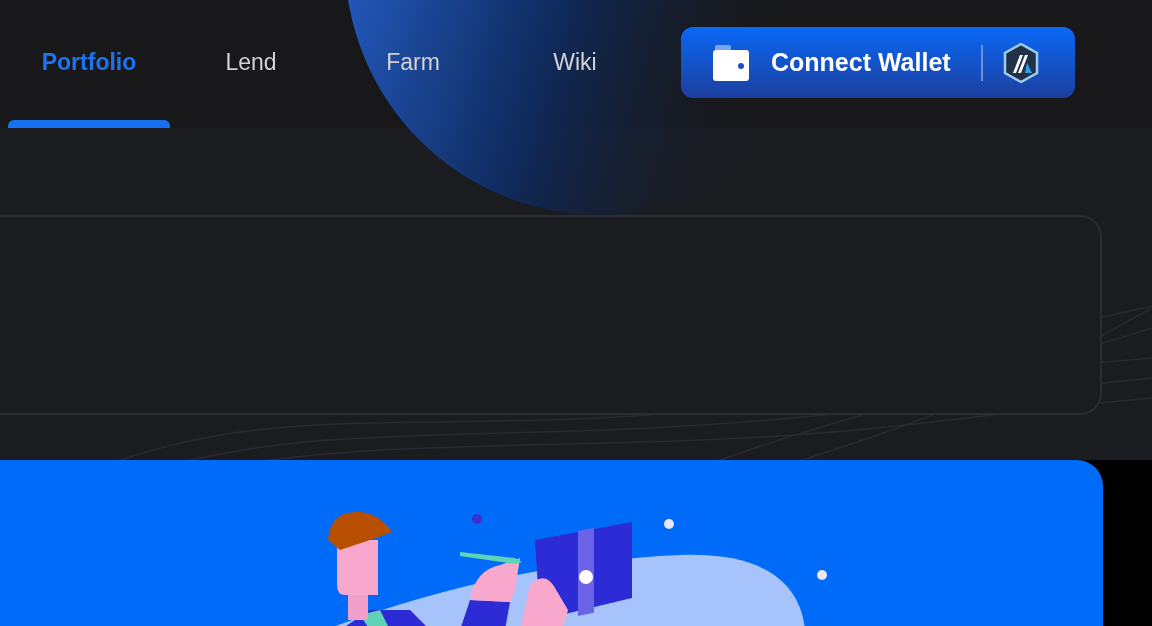 Image resolution: width=1152 pixels, height=626 pixels. Describe the element at coordinates (89, 64) in the screenshot. I see `nav-tab: Portfolio` at that location.